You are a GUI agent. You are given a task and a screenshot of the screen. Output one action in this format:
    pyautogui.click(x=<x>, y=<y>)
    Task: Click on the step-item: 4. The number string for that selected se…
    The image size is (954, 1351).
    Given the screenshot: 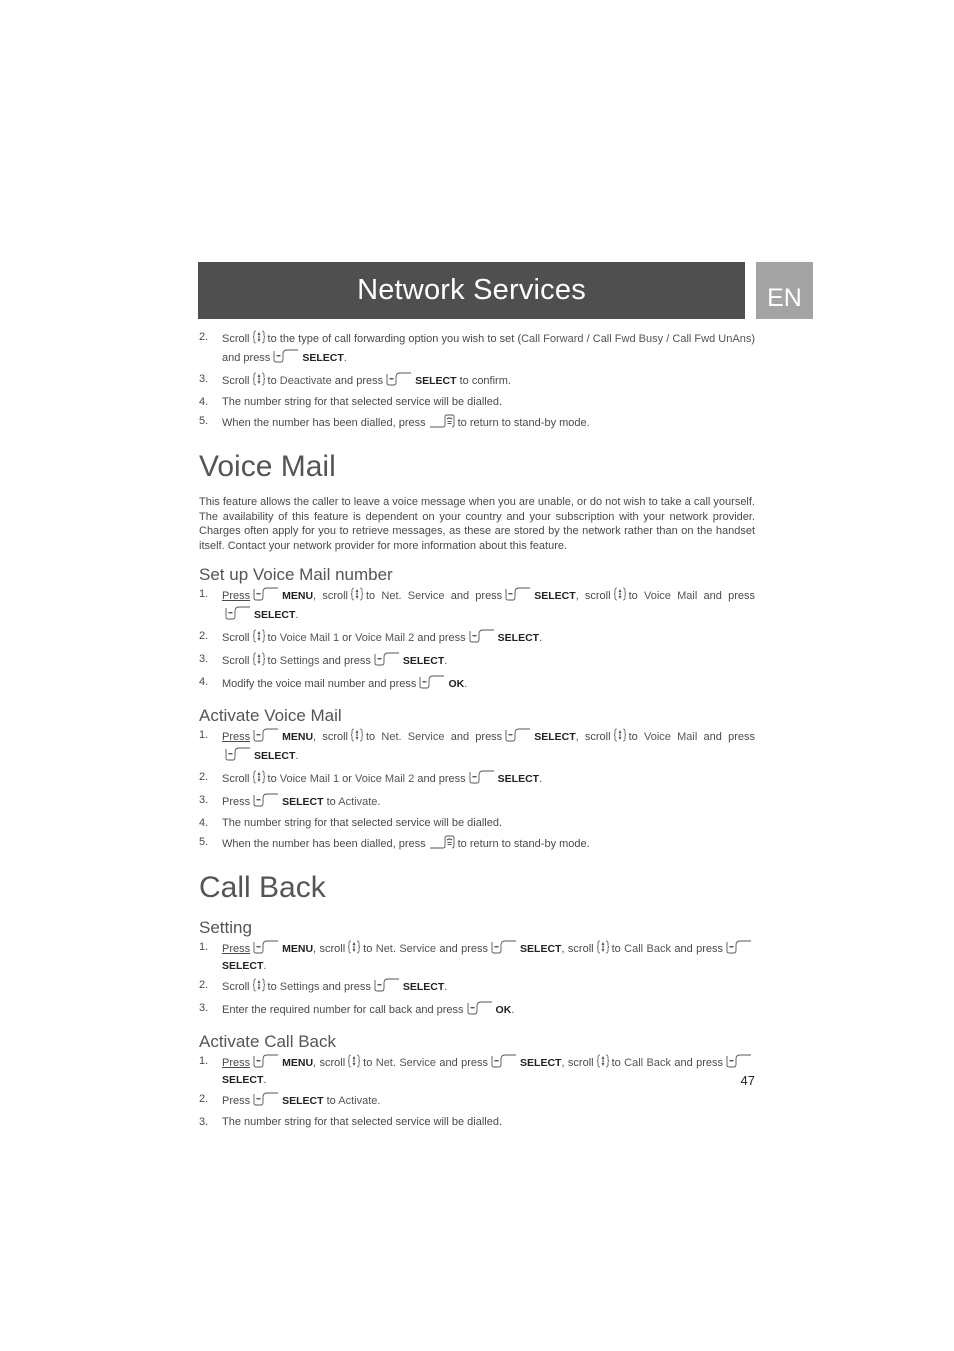 What is the action you would take?
    pyautogui.click(x=477, y=402)
    